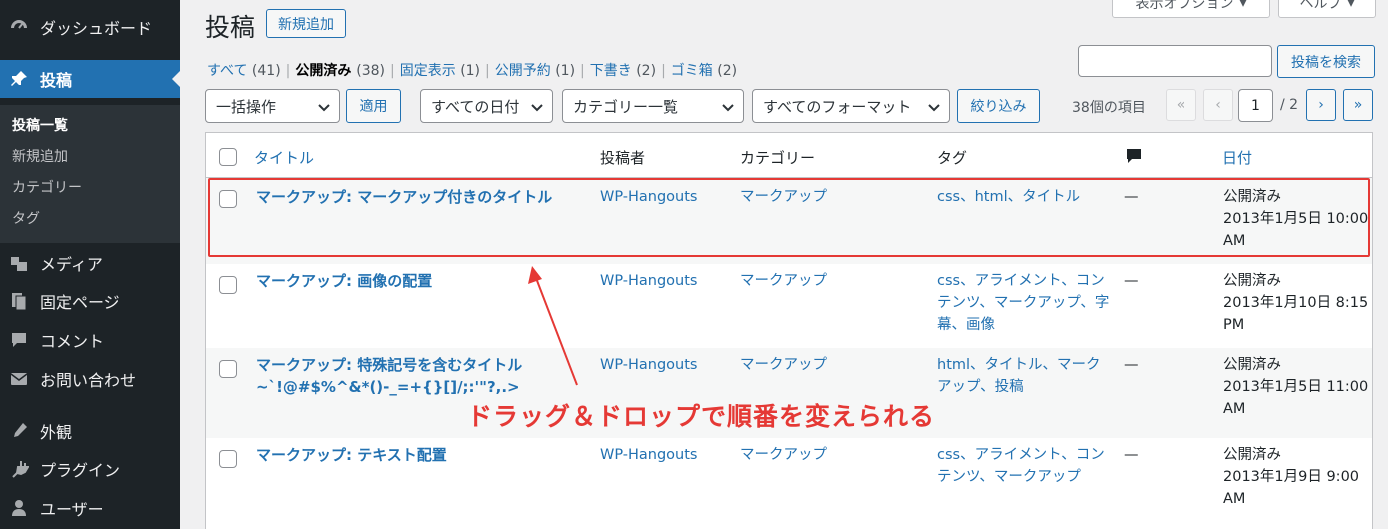 This screenshot has height=529, width=1388. I want to click on plugin-icon, so click(19, 469).